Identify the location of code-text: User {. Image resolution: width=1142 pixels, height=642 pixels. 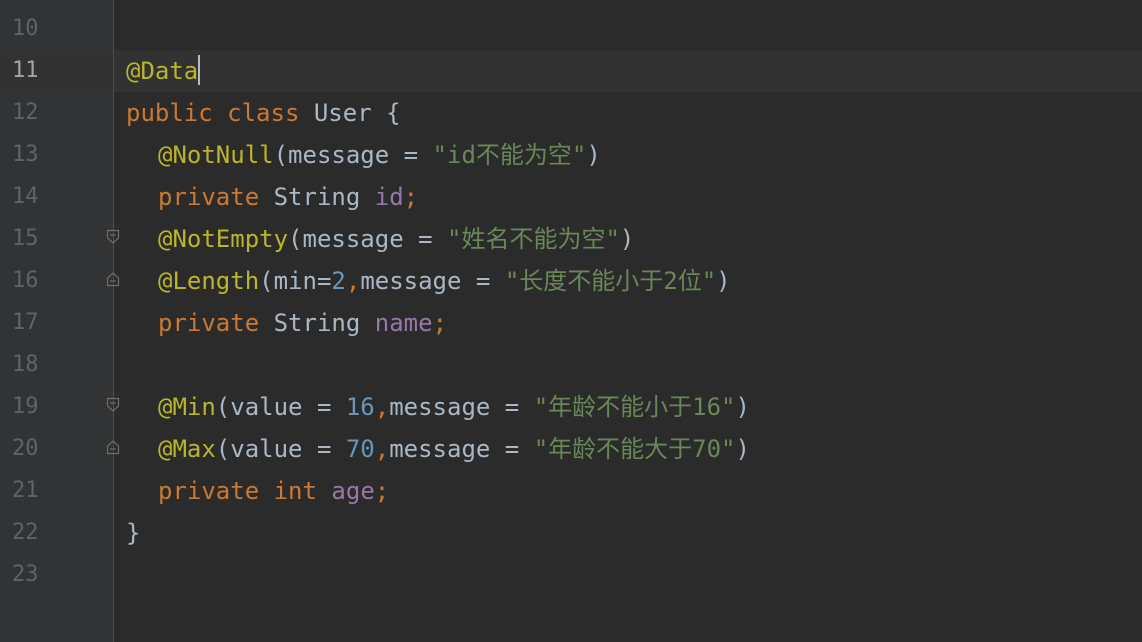
(357, 113).